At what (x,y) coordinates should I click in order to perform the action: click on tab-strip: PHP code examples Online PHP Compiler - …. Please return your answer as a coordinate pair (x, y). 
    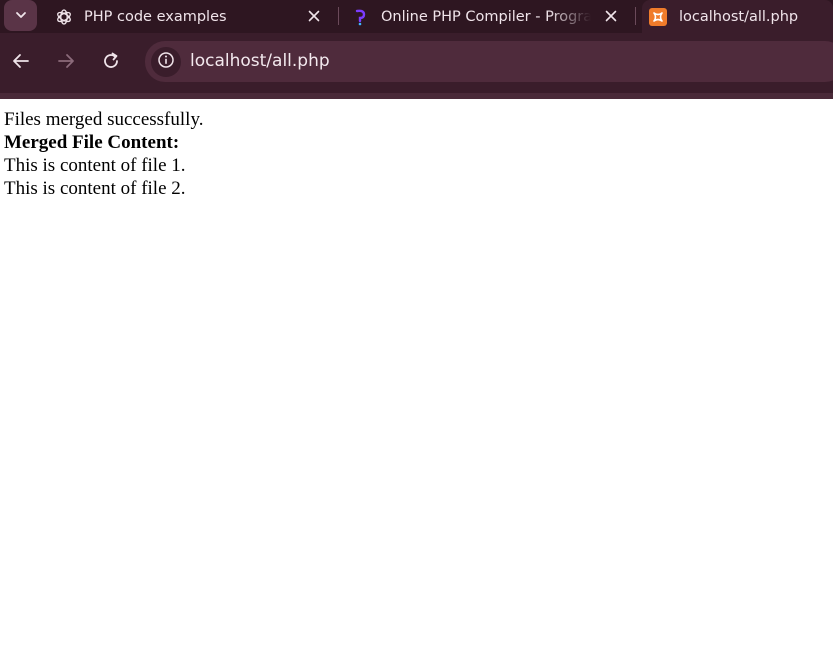
    Looking at the image, I should click on (416, 16).